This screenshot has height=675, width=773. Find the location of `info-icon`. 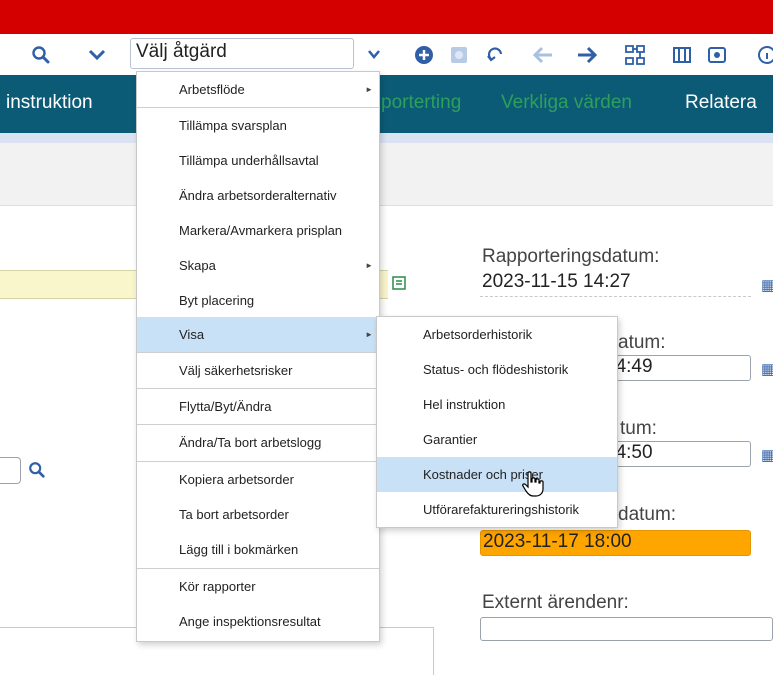

info-icon is located at coordinates (764, 54).